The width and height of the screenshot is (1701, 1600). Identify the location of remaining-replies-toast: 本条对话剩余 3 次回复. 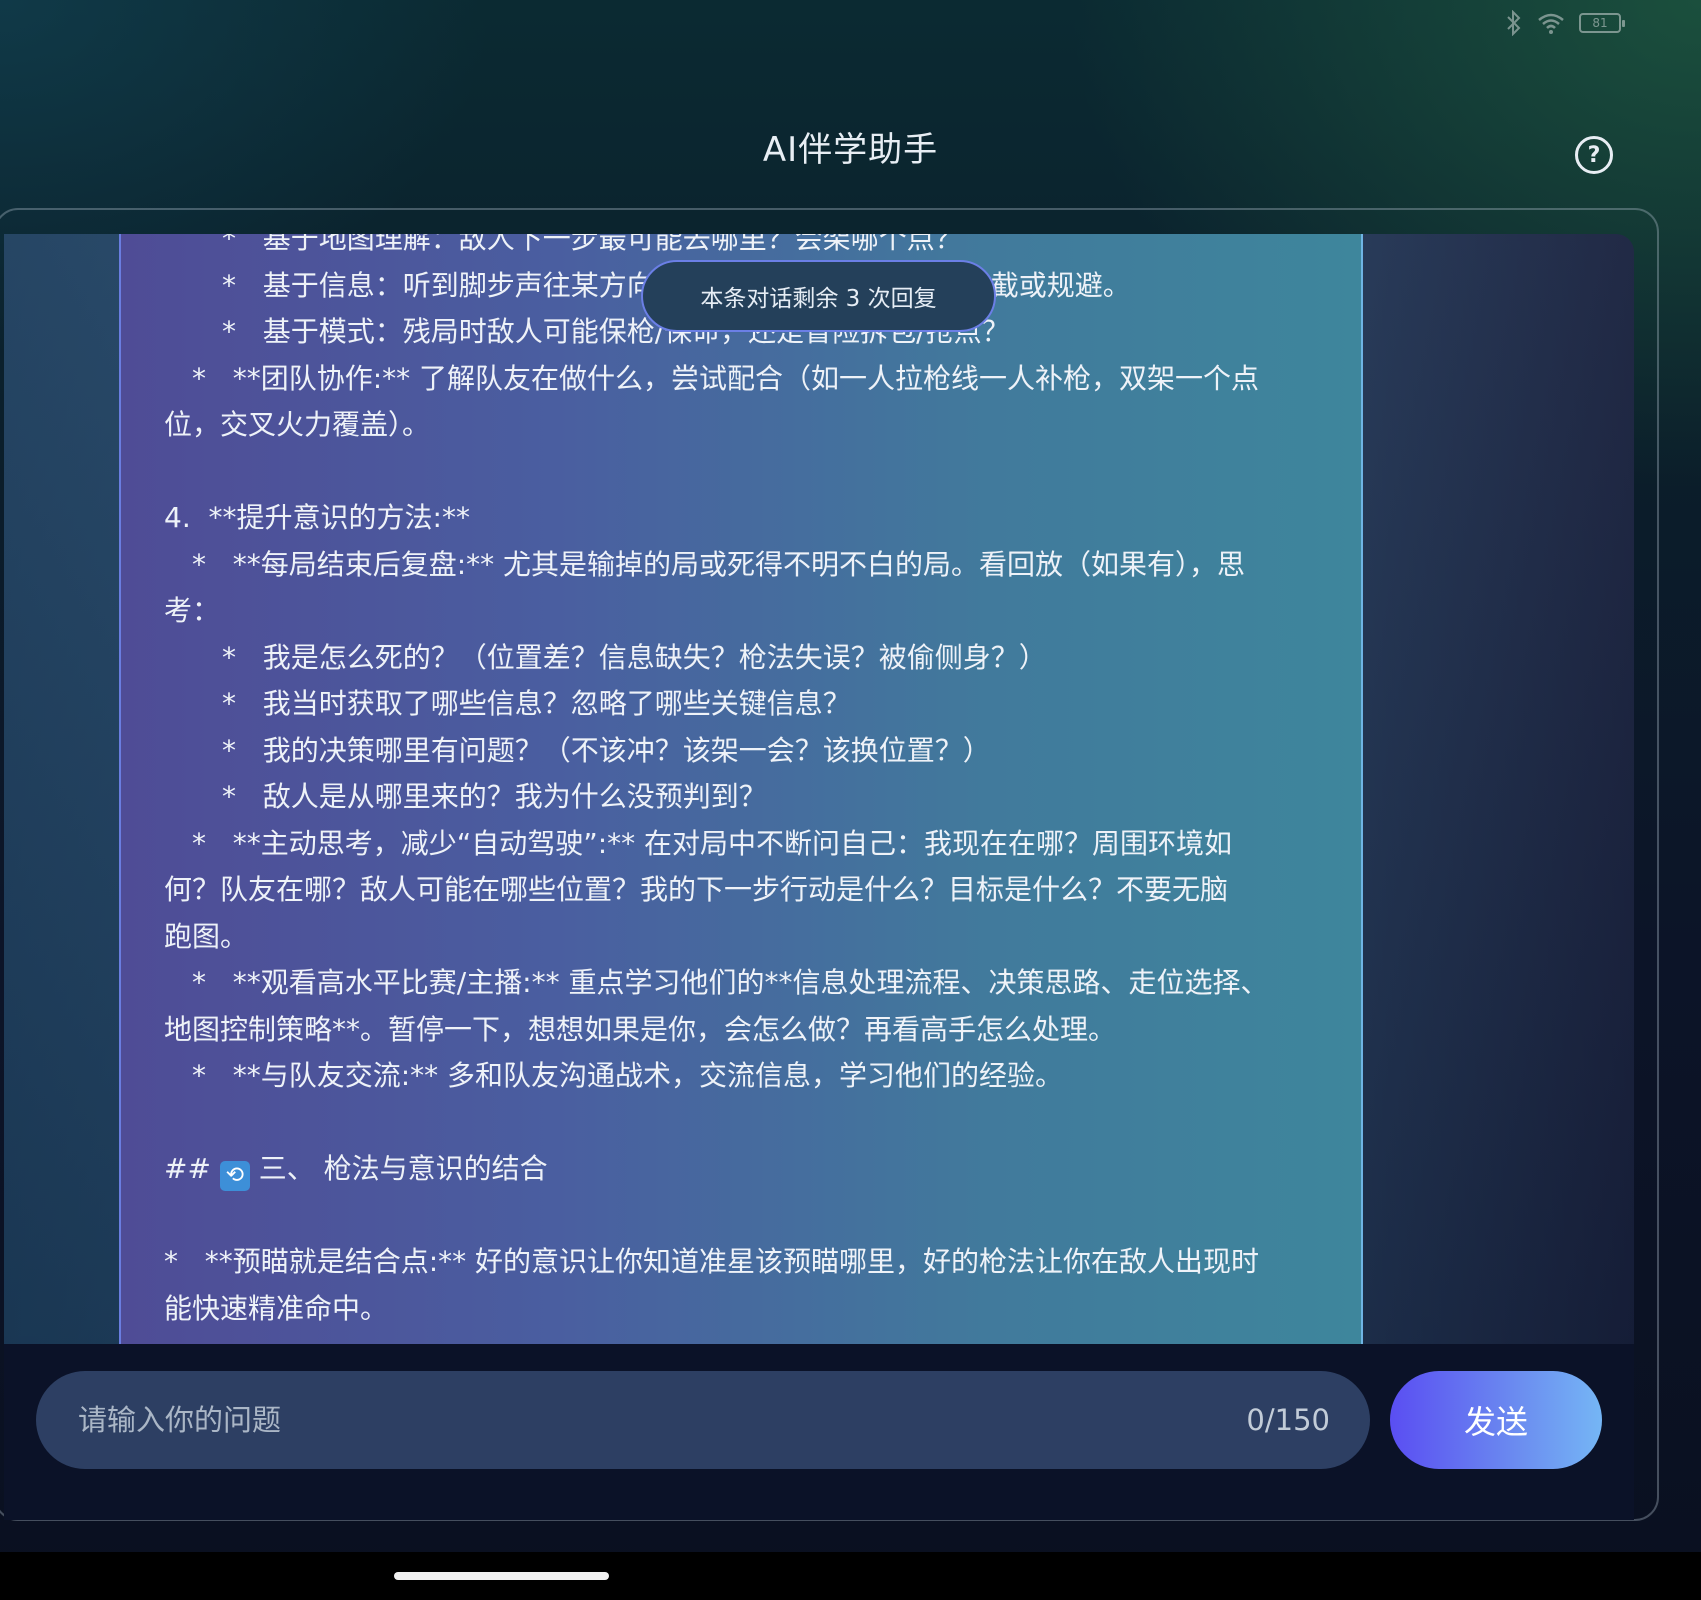
(818, 296).